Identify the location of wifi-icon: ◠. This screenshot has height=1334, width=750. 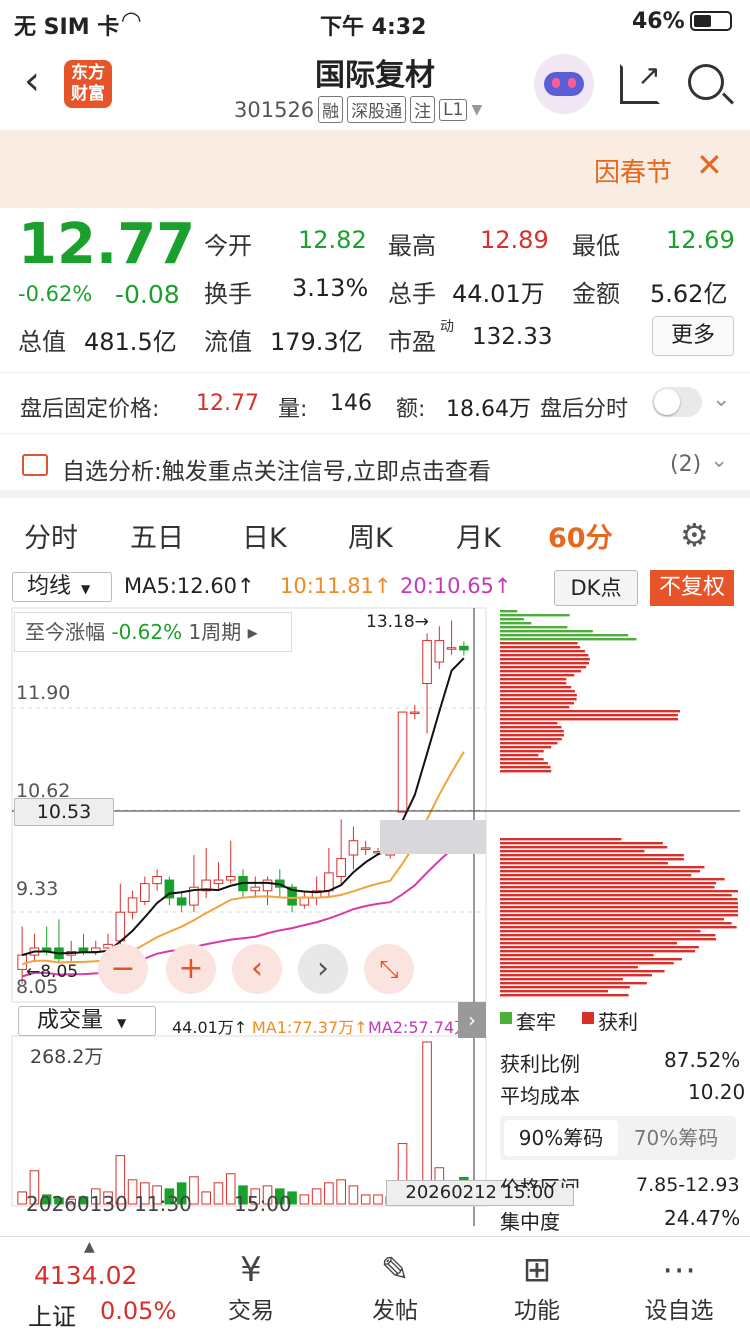
(131, 20).